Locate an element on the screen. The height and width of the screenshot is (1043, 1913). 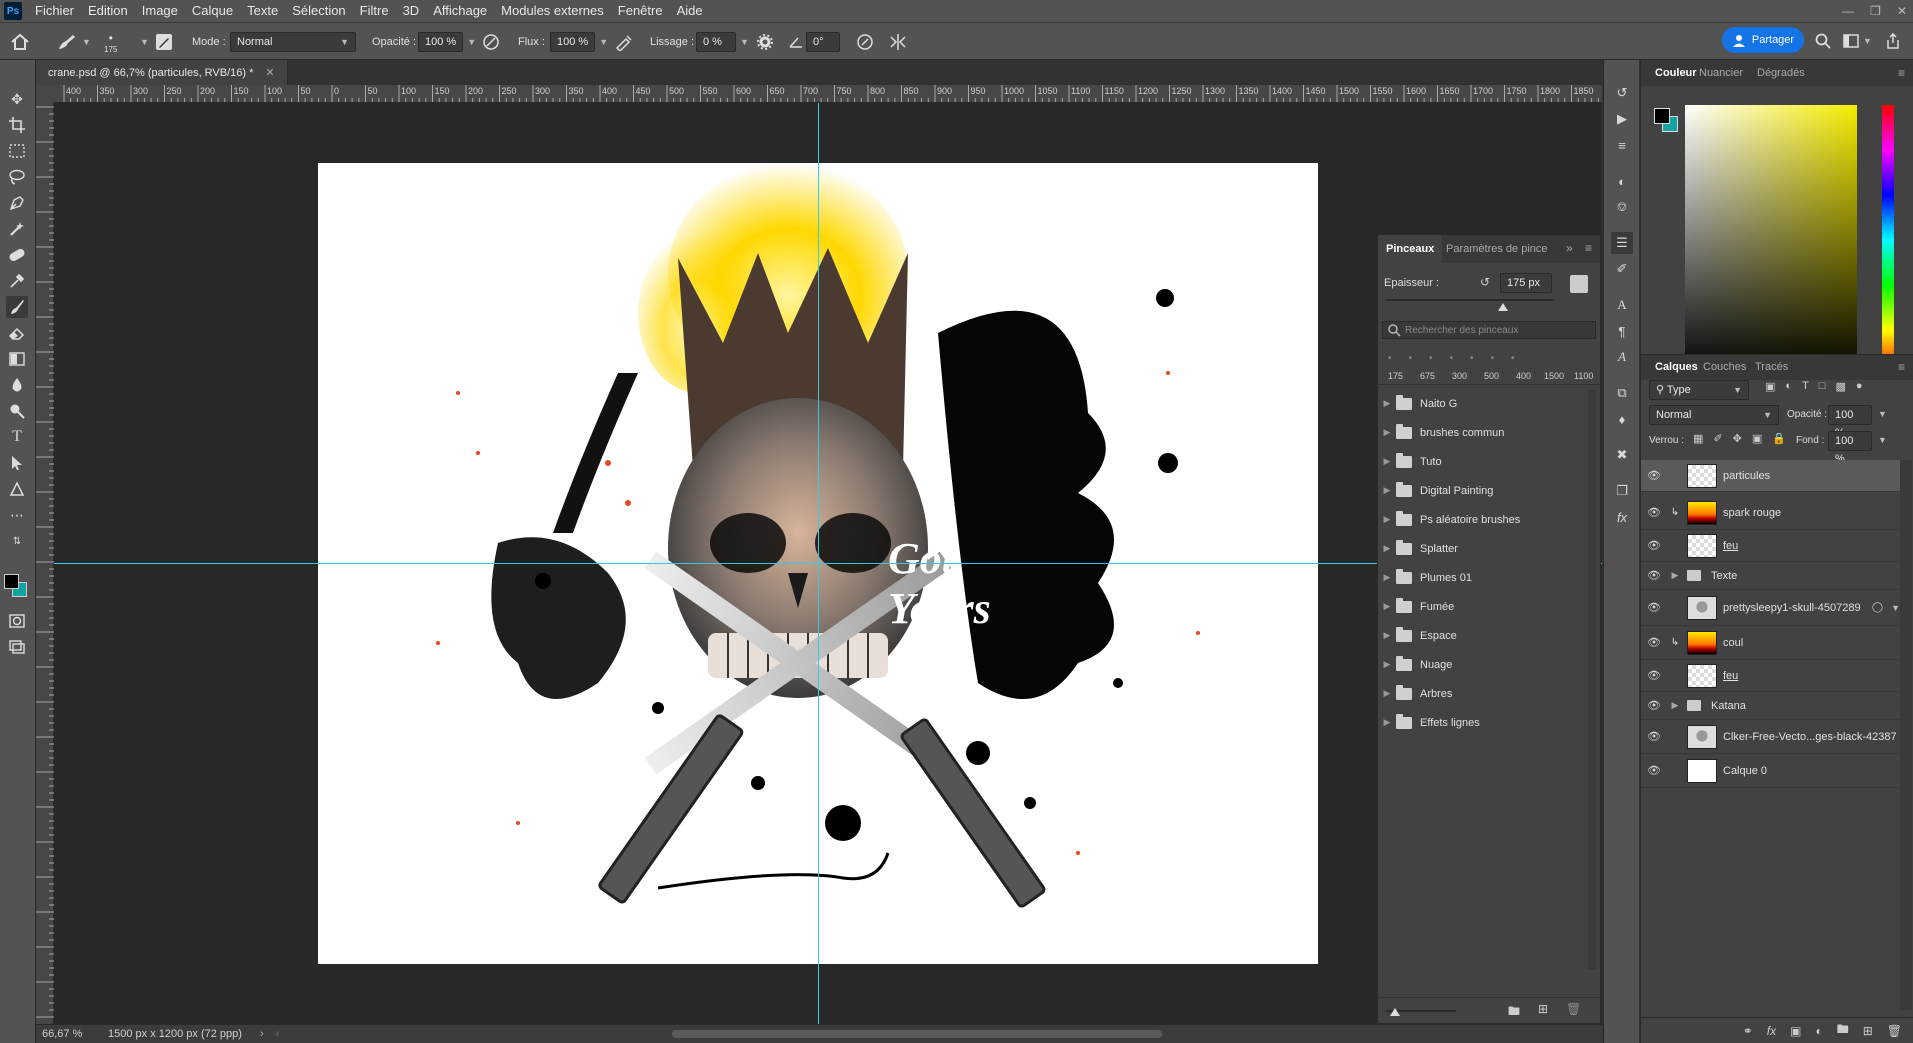
brushes-scrollbar is located at coordinates (1592, 679).